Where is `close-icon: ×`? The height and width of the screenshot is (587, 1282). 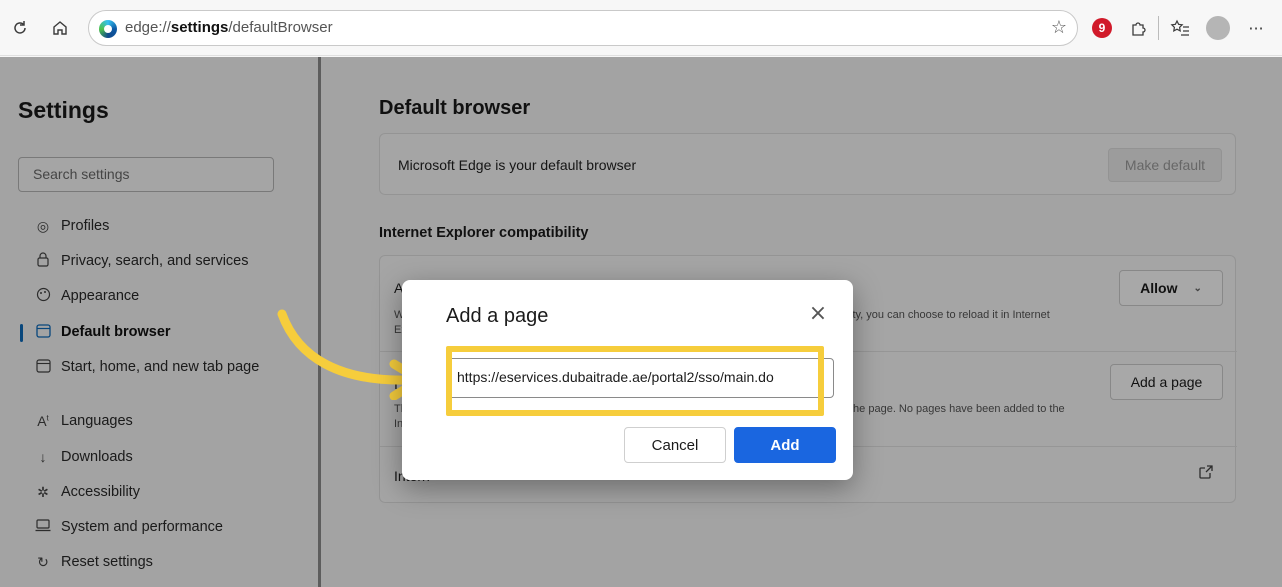
close-icon: × is located at coordinates (818, 314).